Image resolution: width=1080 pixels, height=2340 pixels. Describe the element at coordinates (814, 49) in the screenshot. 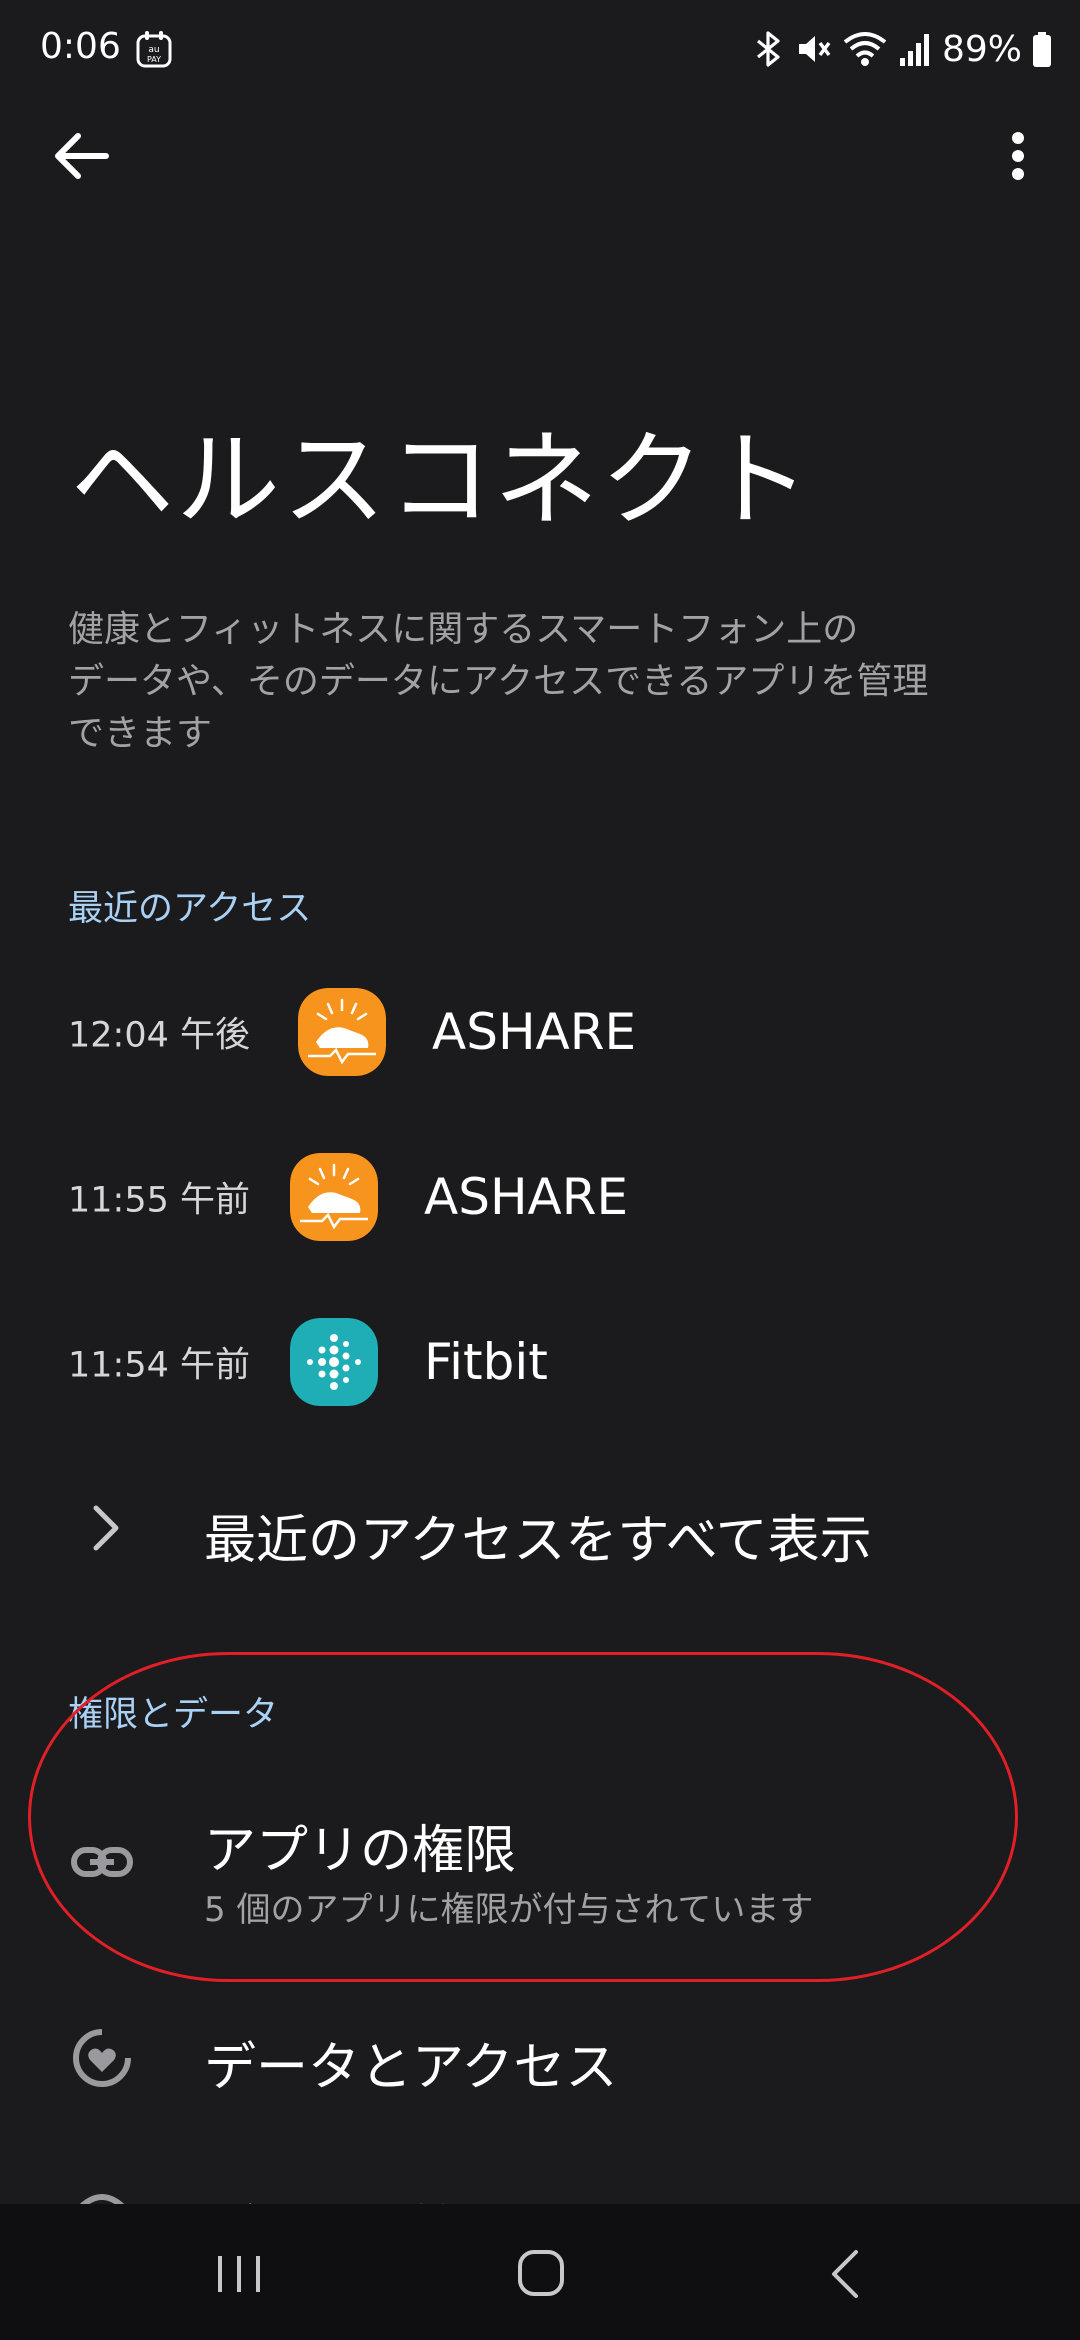

I see `mute-icon` at that location.